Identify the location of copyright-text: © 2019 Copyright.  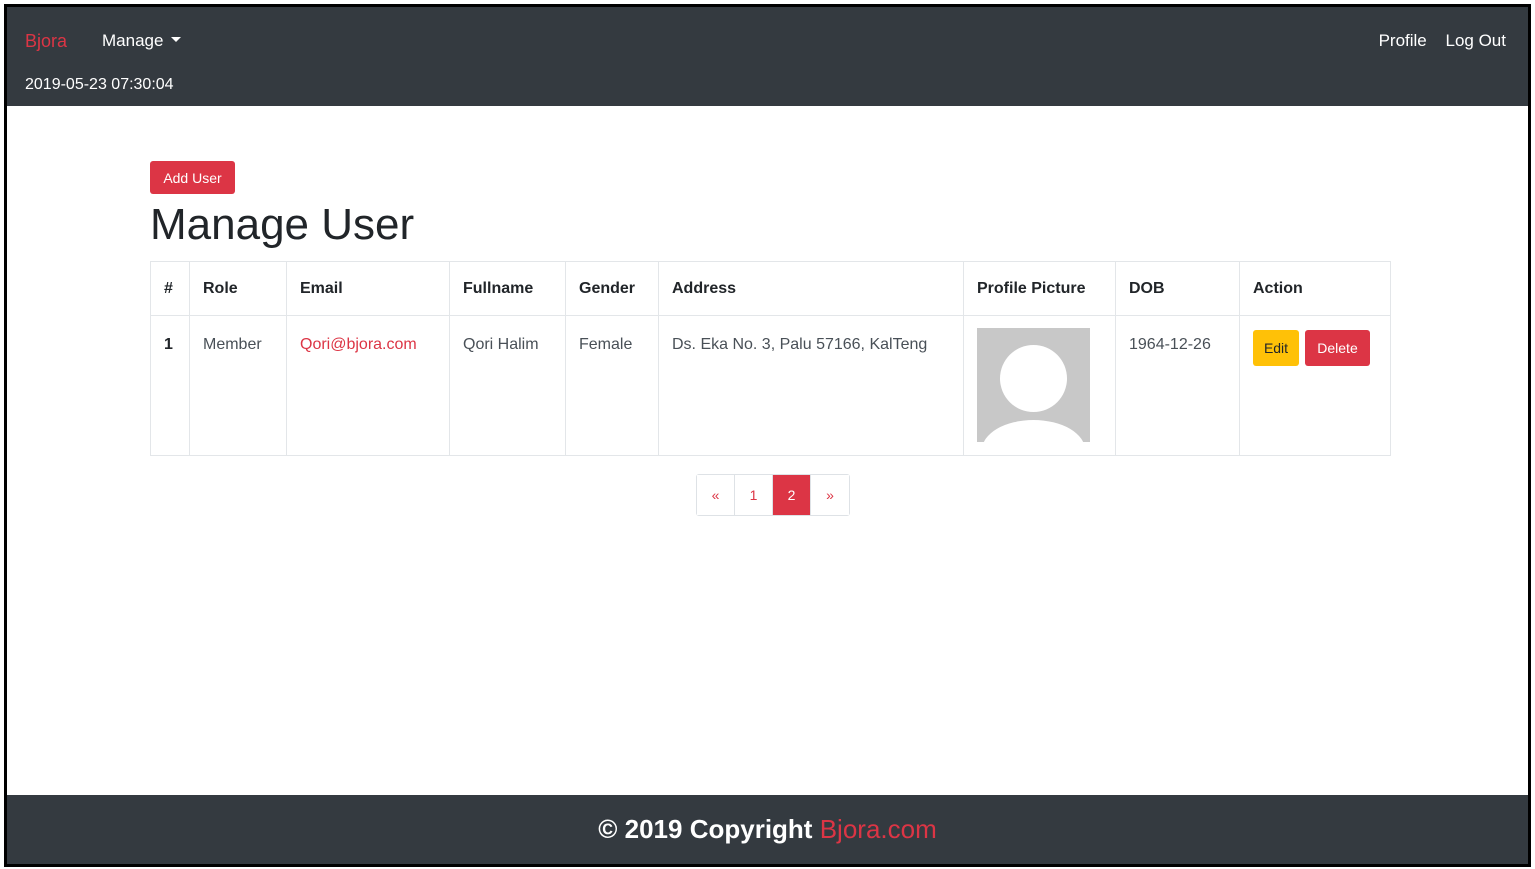
(705, 829).